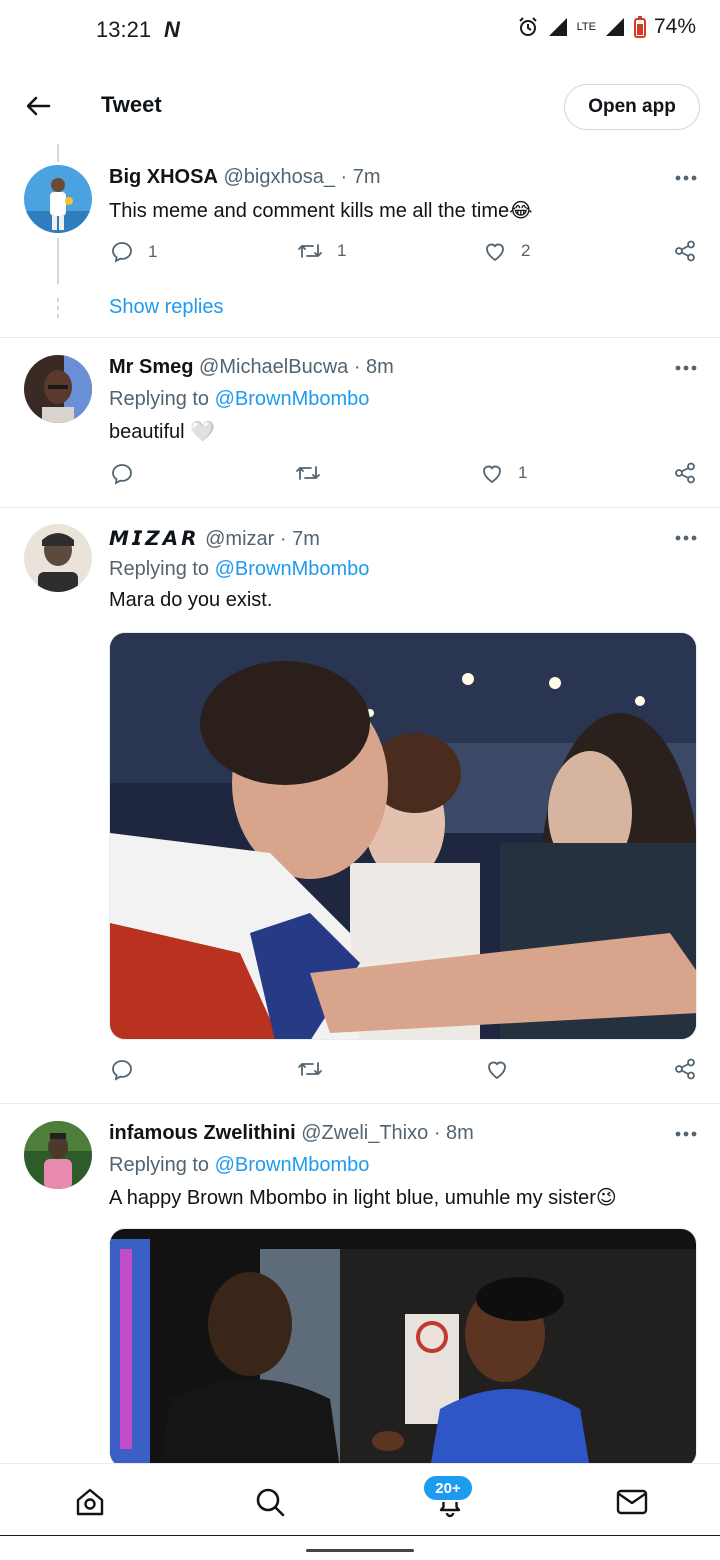 Image resolution: width=720 pixels, height=1560 pixels. I want to click on gesture-handle, so click(360, 1550).